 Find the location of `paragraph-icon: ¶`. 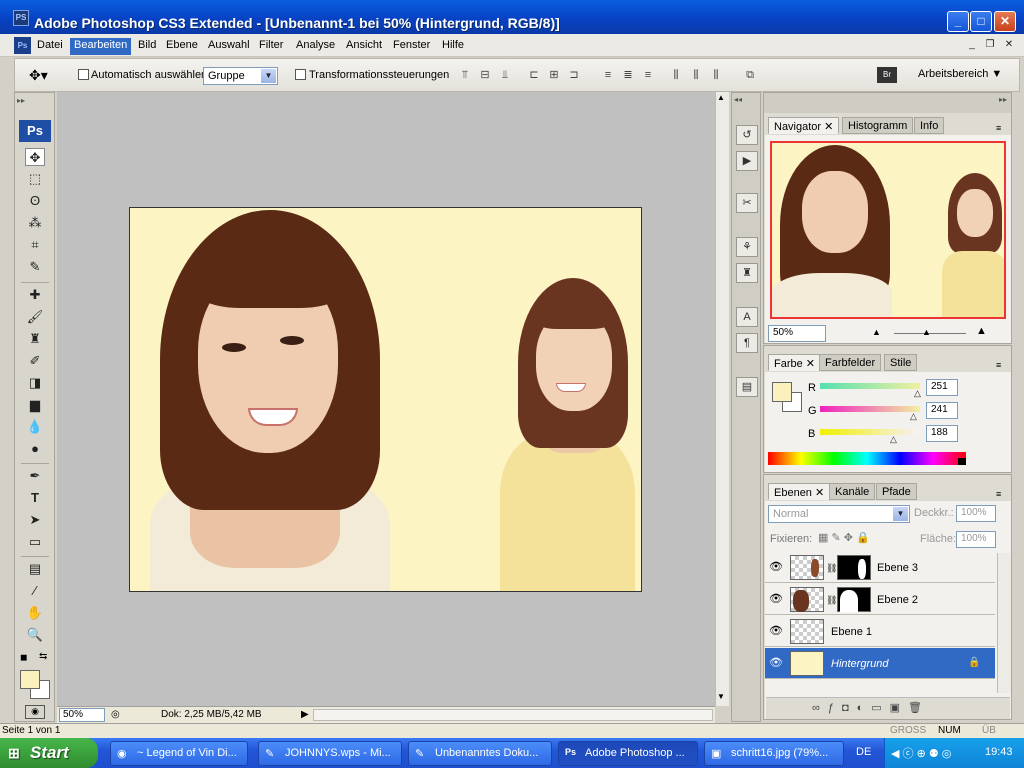

paragraph-icon: ¶ is located at coordinates (747, 343).